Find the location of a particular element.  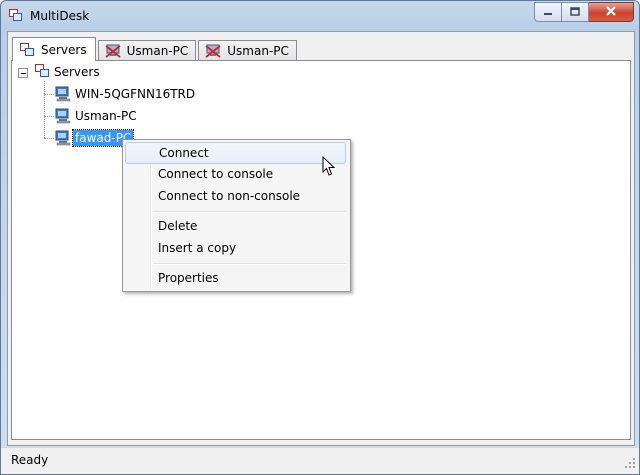

status-bar: Ready is located at coordinates (320, 460).